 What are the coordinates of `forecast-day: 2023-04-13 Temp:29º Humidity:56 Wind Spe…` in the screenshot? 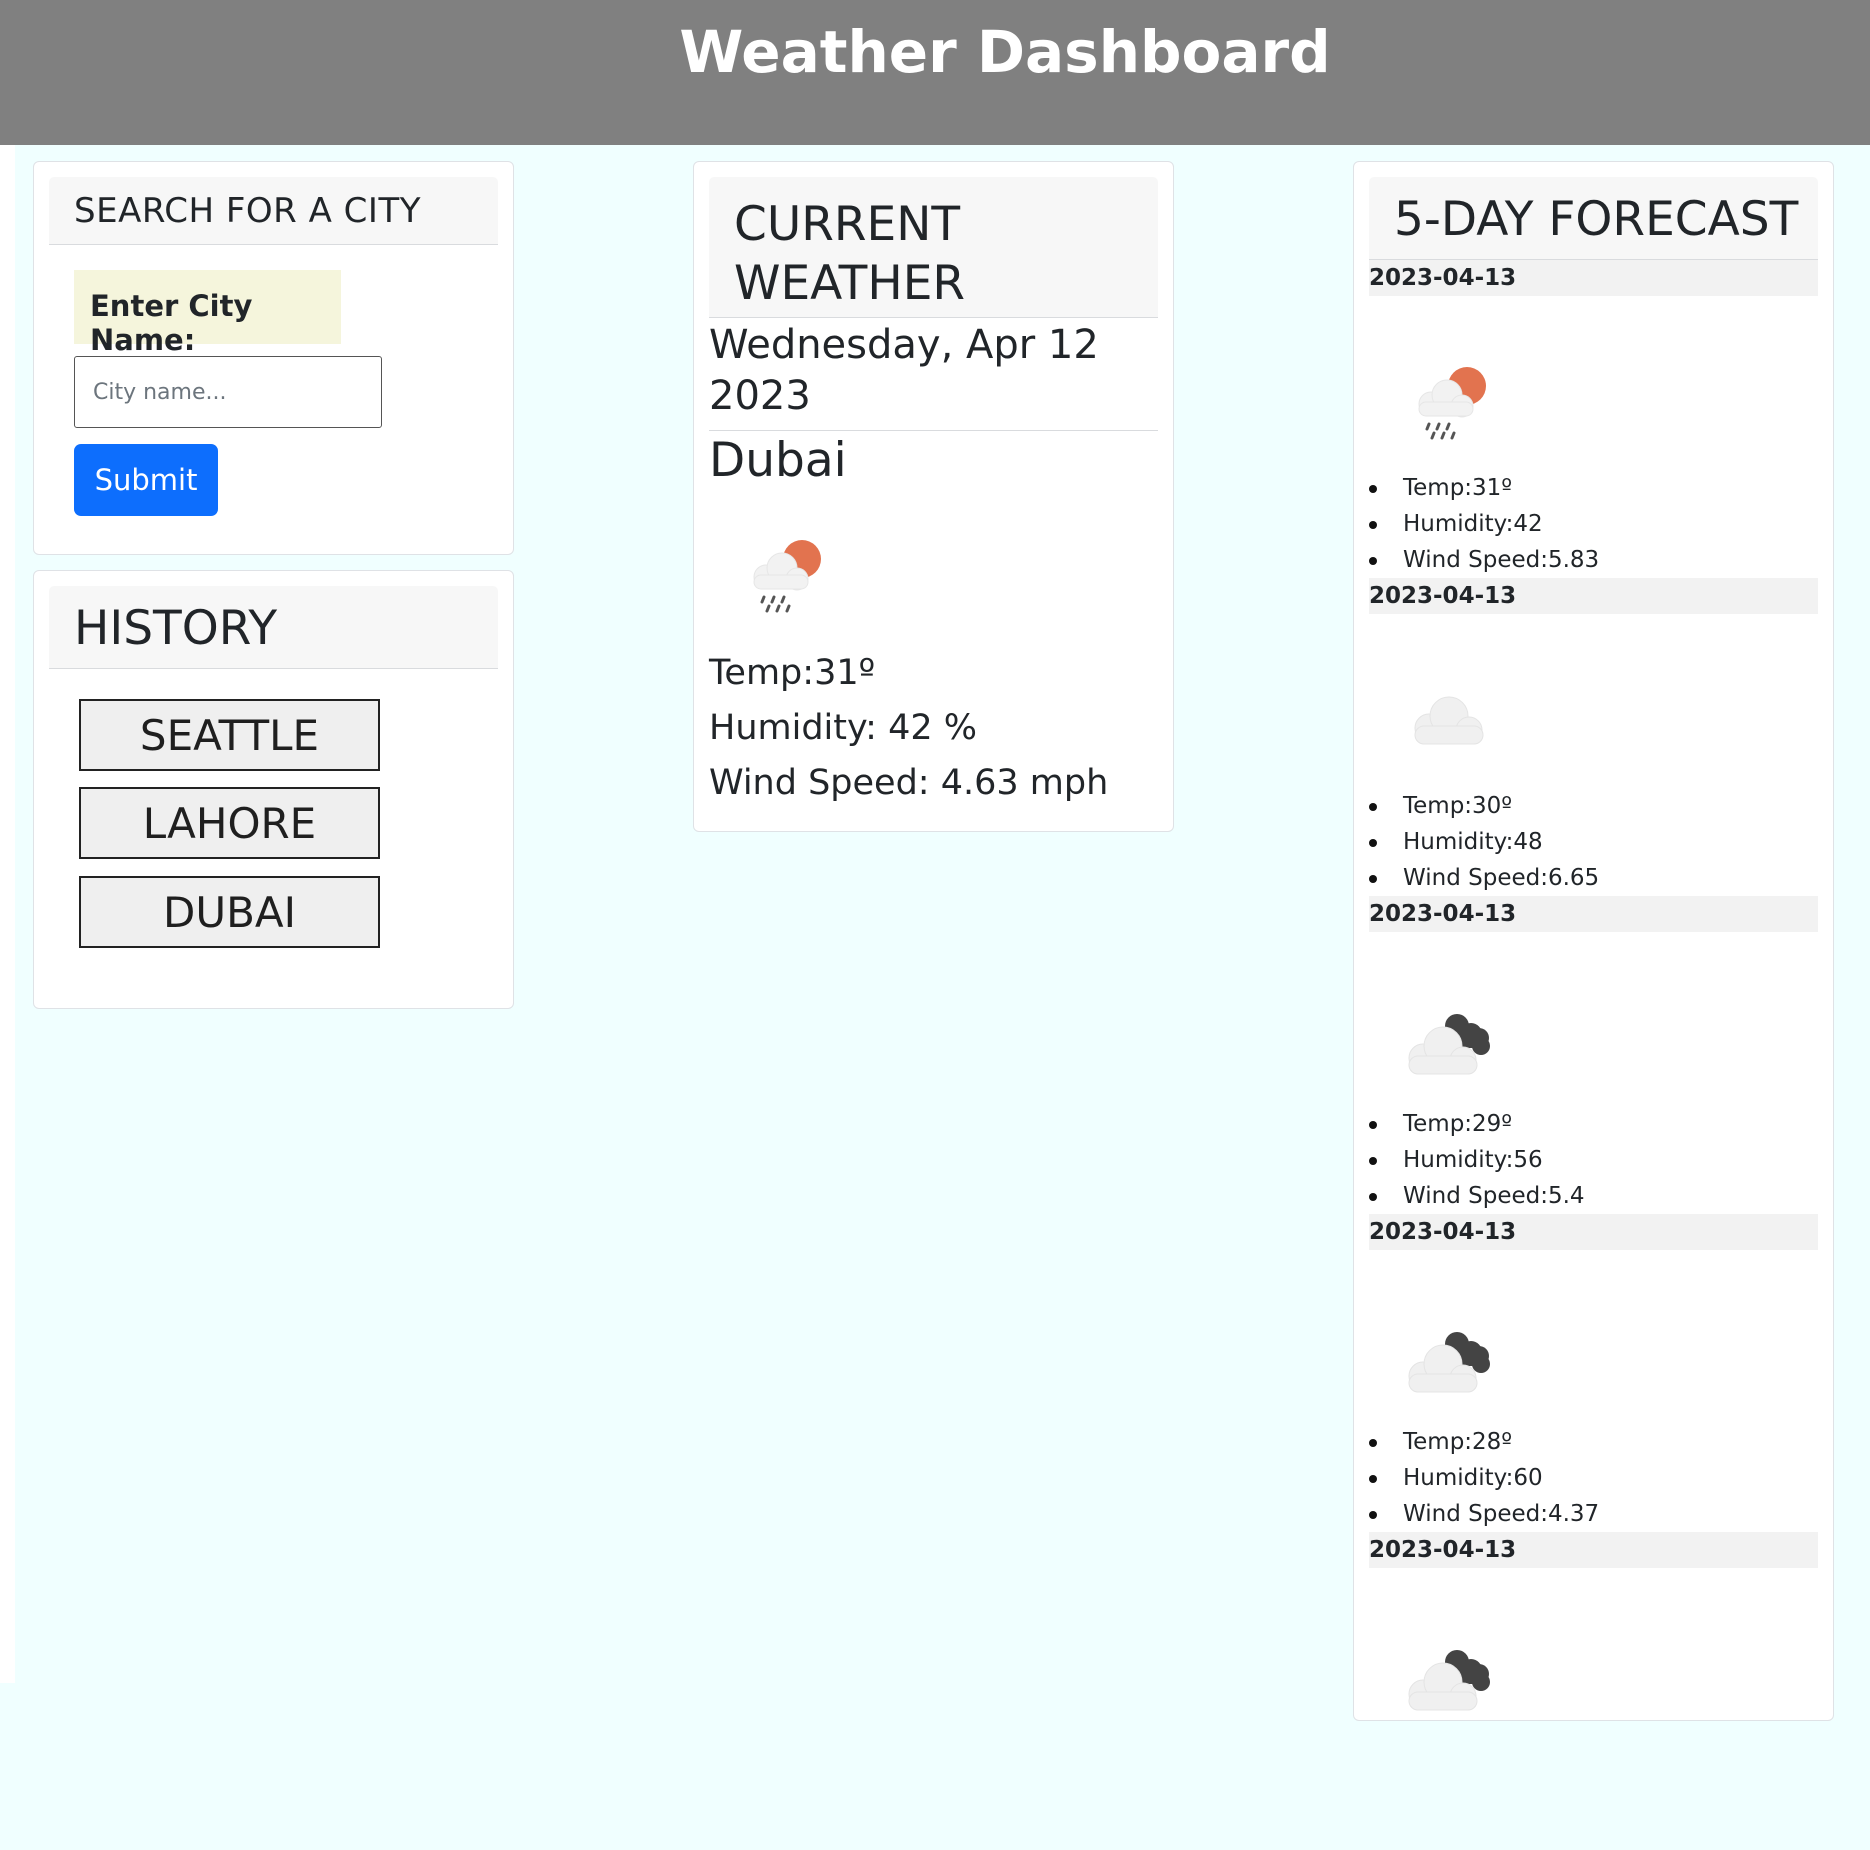 It's located at (1593, 1055).